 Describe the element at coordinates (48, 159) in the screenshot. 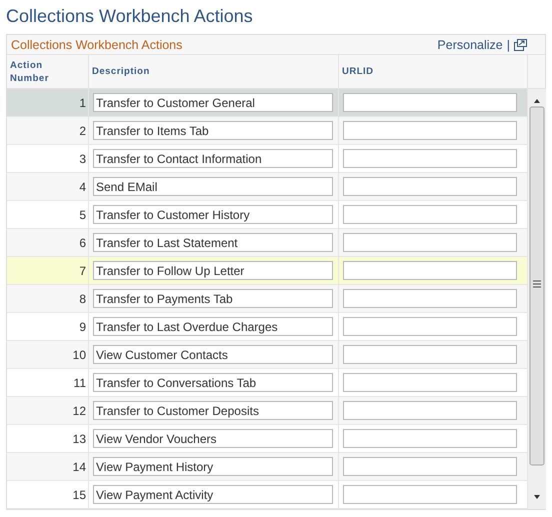

I see `table-row-cell: 3` at that location.